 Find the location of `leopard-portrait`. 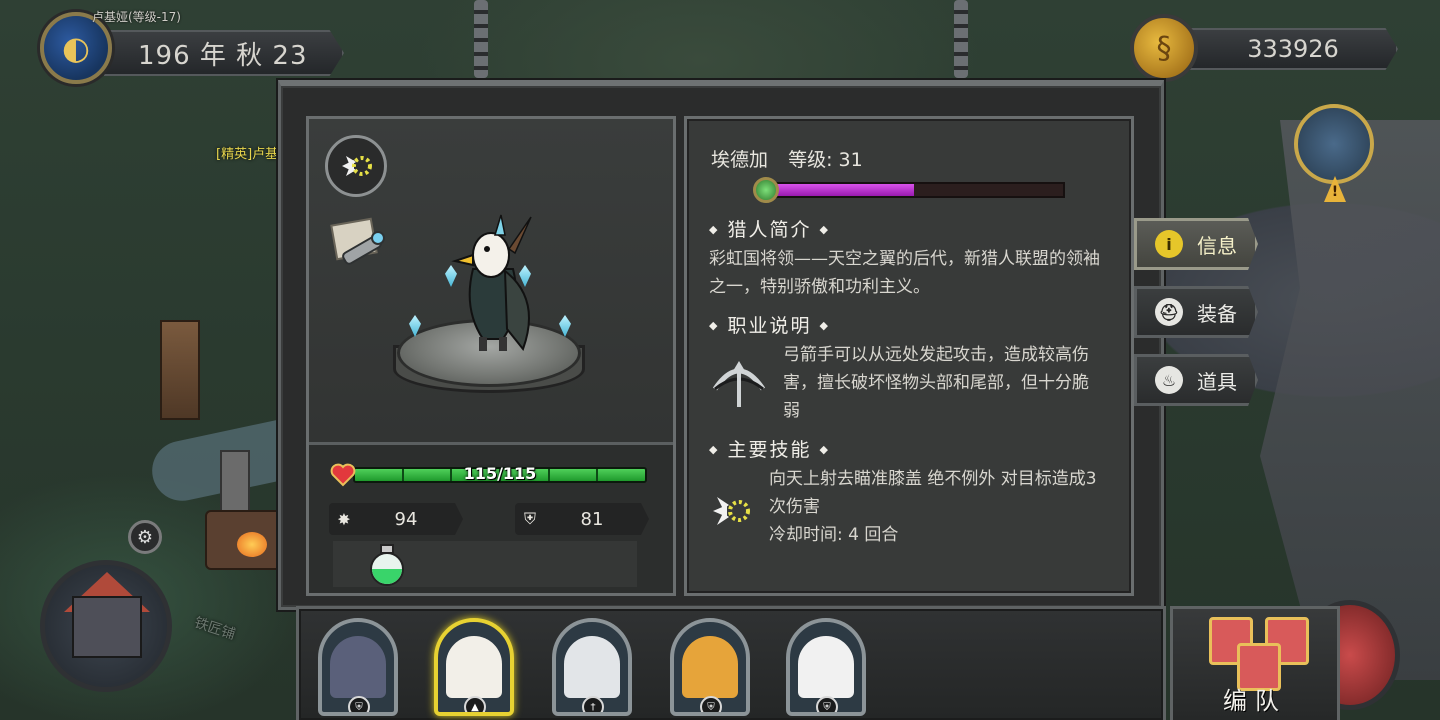

leopard-portrait is located at coordinates (710, 667).